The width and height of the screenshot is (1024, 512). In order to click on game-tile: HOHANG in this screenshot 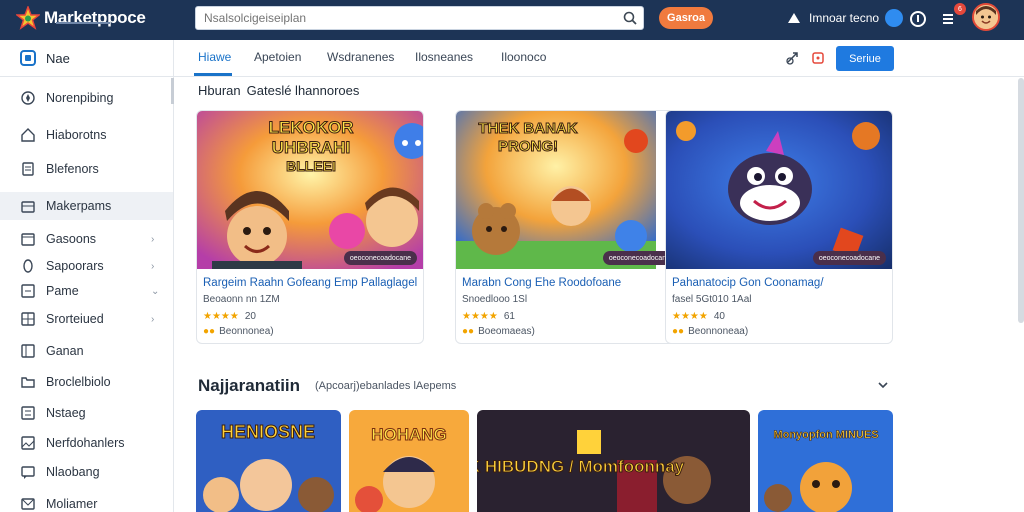, I will do `click(409, 461)`.